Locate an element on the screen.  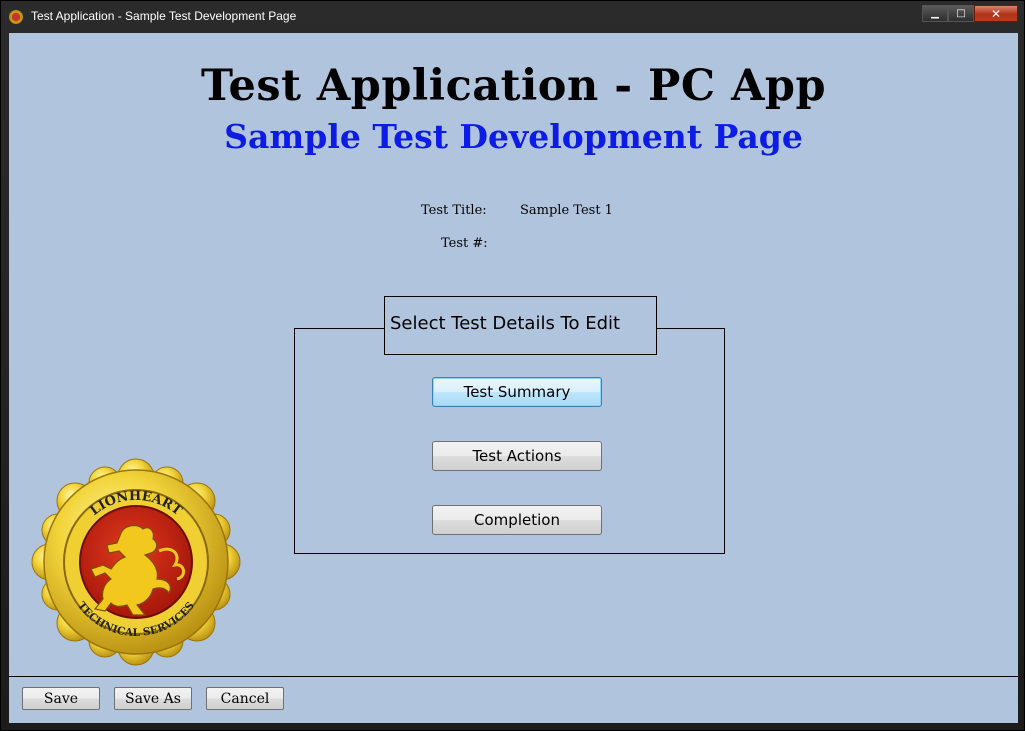
window-controls: ▁ □ ✕ is located at coordinates (970, 14).